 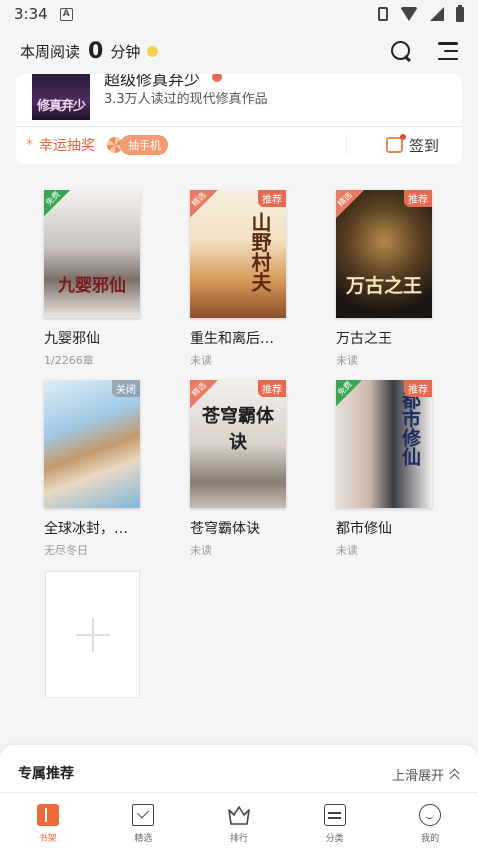 I want to click on book-item: 苍穹霸体诀 精选 推荐 苍穹霸体诀 未读, so click(x=238, y=469).